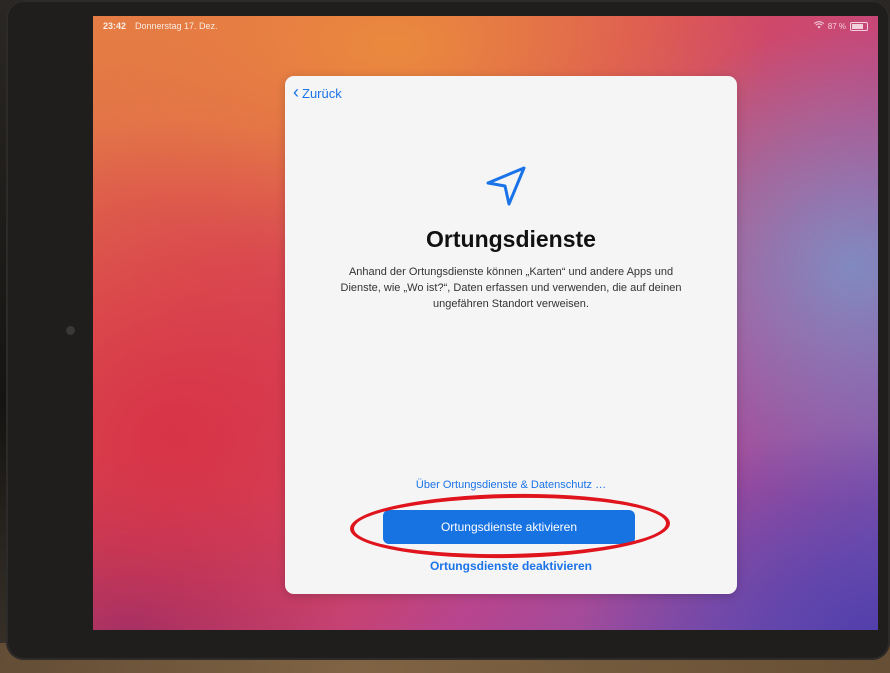 The height and width of the screenshot is (673, 890). I want to click on status-indicators: 87 %, so click(840, 26).